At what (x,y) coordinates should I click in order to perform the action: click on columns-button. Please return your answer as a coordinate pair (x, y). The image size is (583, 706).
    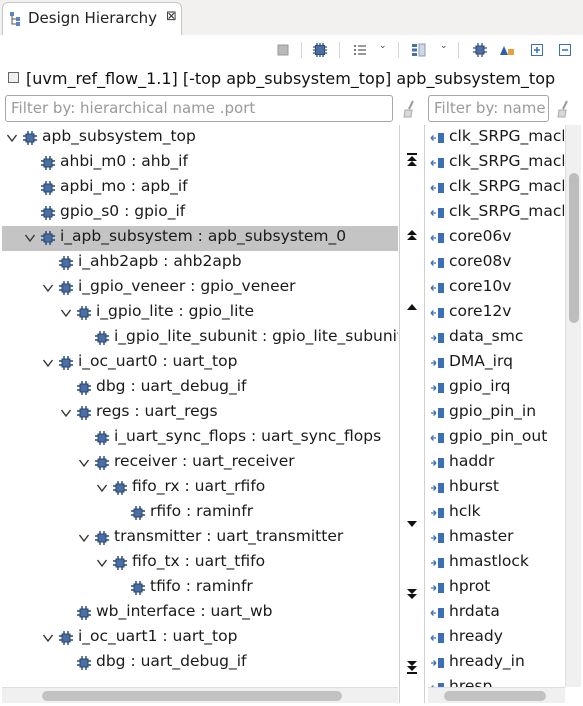
    Looking at the image, I should click on (419, 50).